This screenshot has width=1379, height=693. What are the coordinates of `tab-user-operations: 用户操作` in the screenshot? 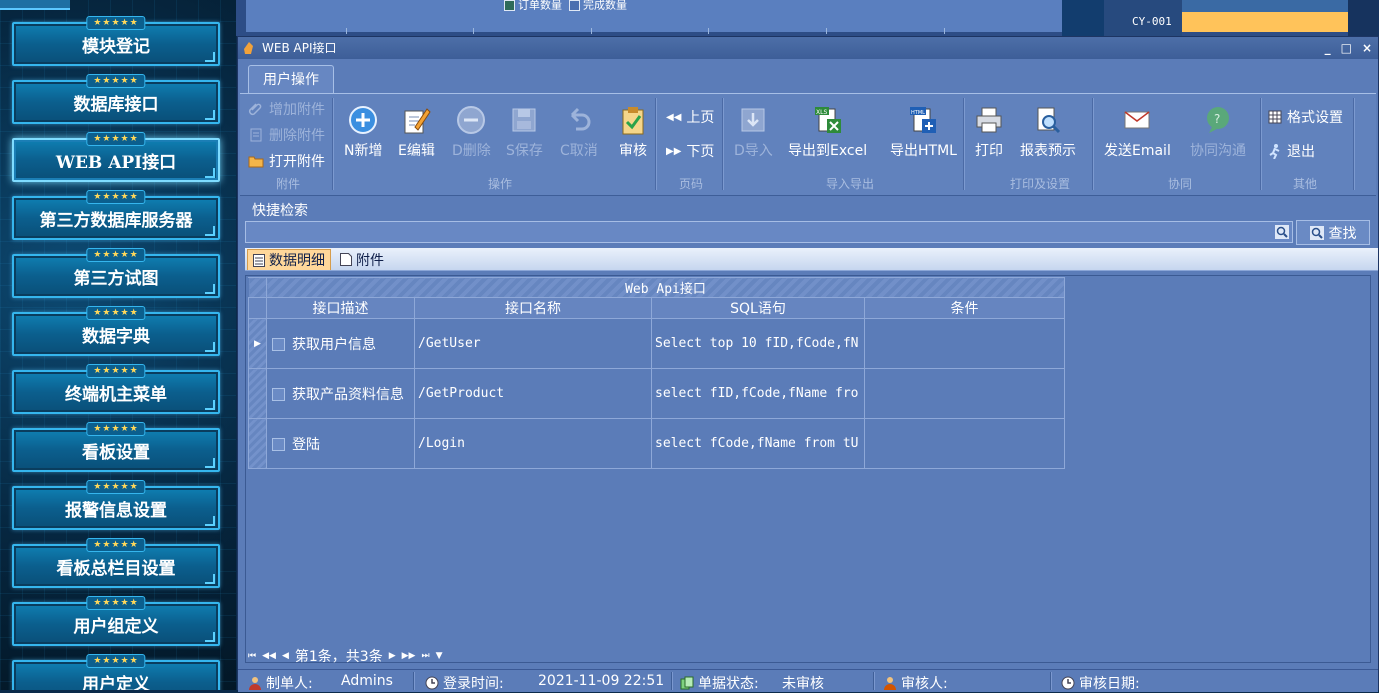 It's located at (291, 79).